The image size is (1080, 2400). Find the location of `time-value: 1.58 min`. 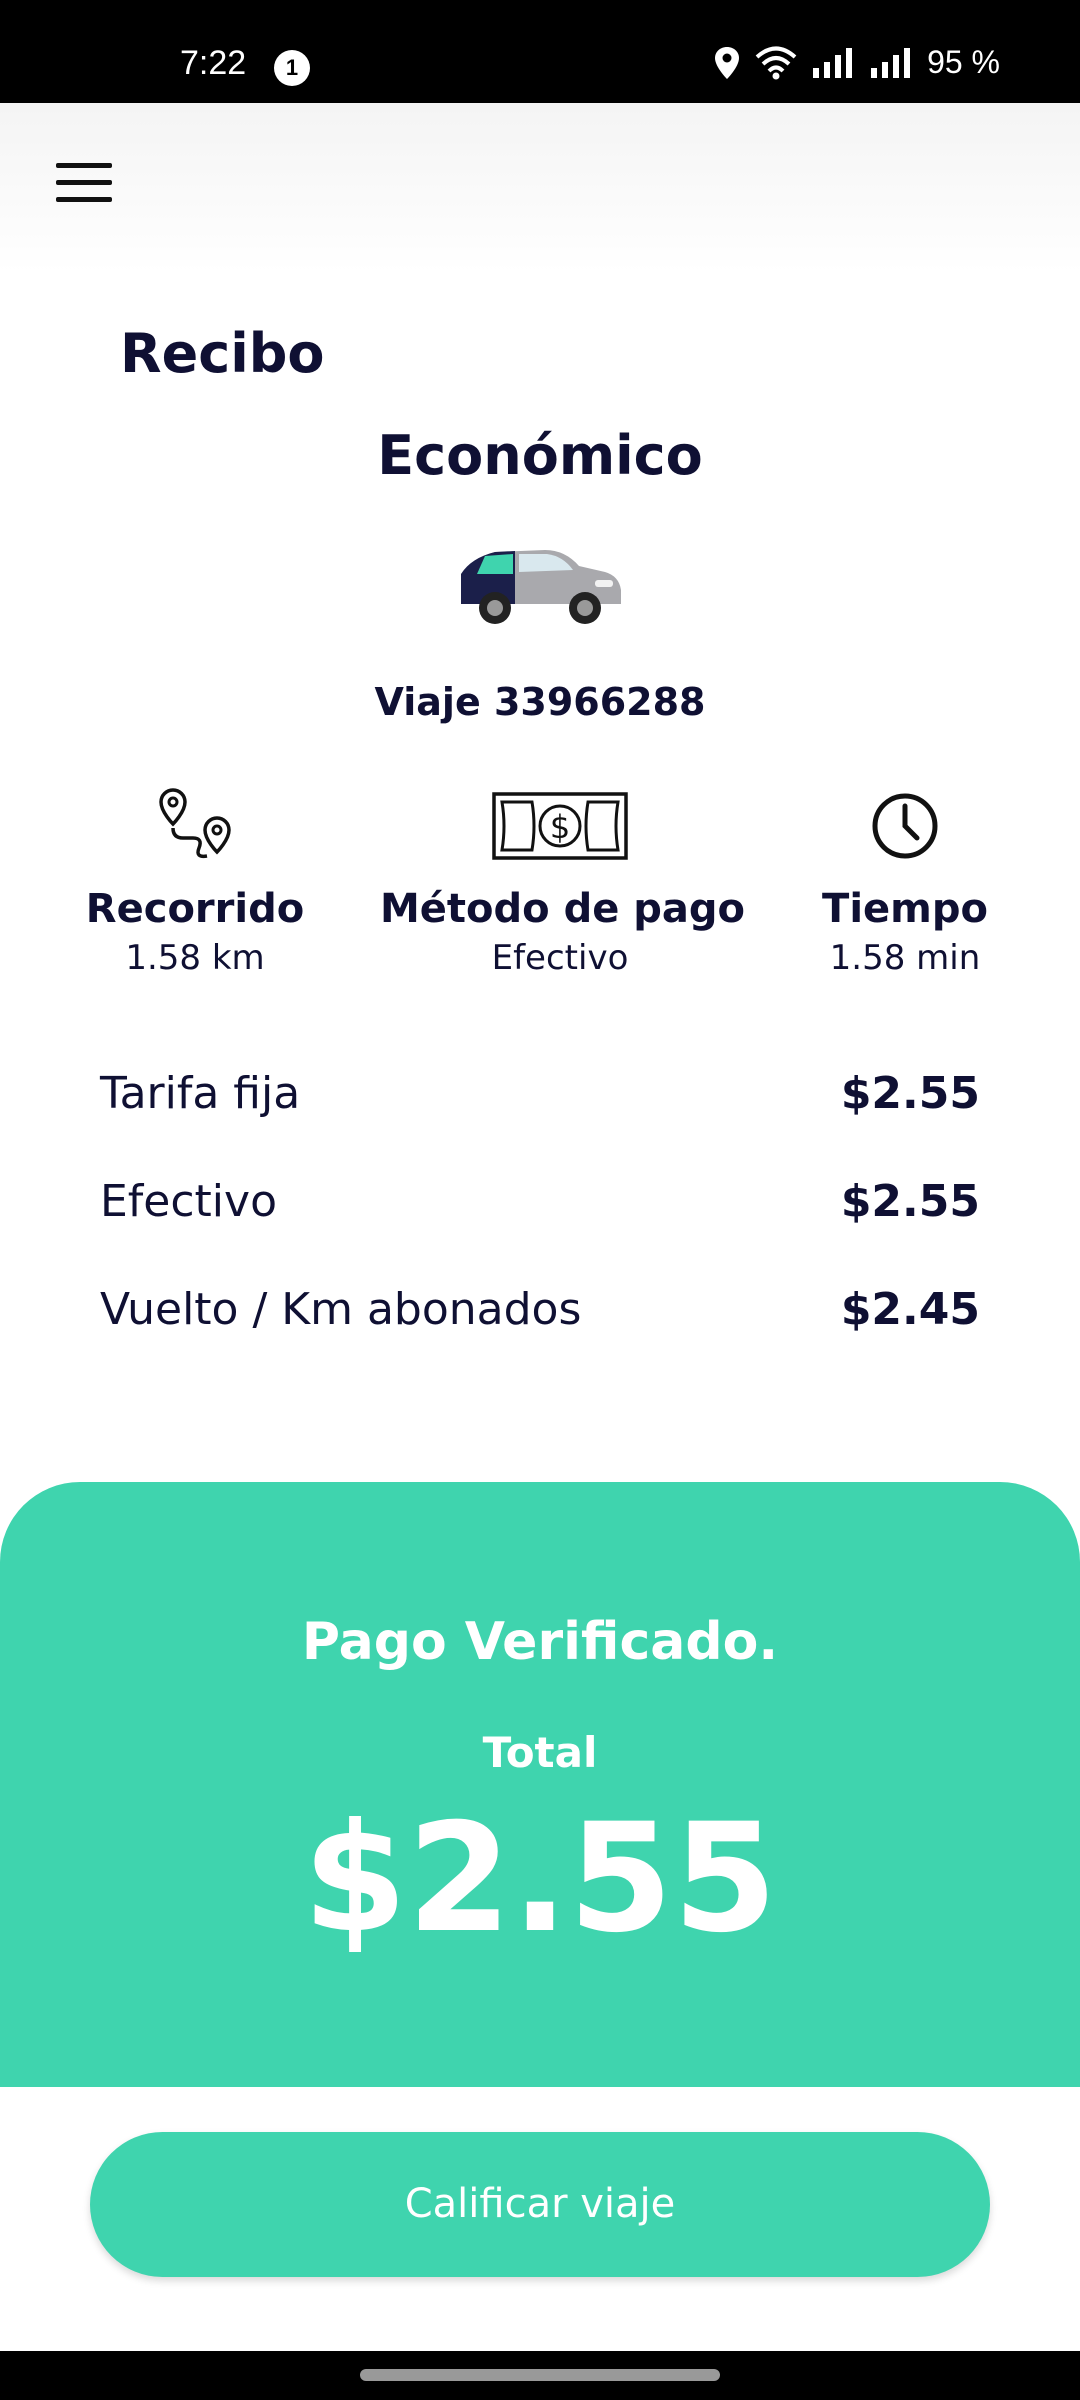

time-value: 1.58 min is located at coordinates (905, 958).